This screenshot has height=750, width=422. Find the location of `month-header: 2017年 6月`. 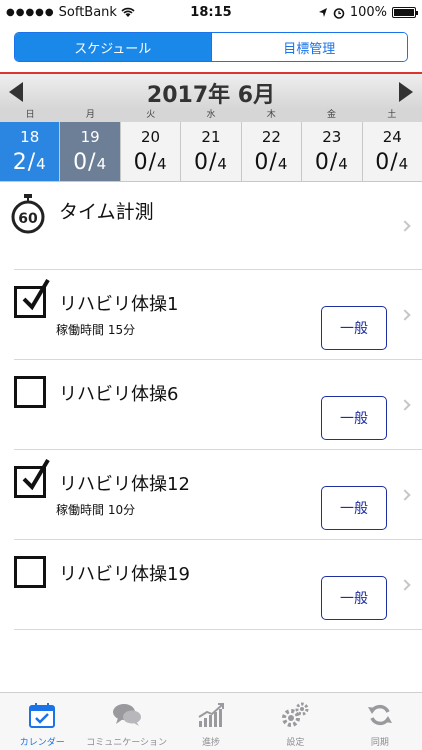

month-header: 2017年 6月 is located at coordinates (211, 91).